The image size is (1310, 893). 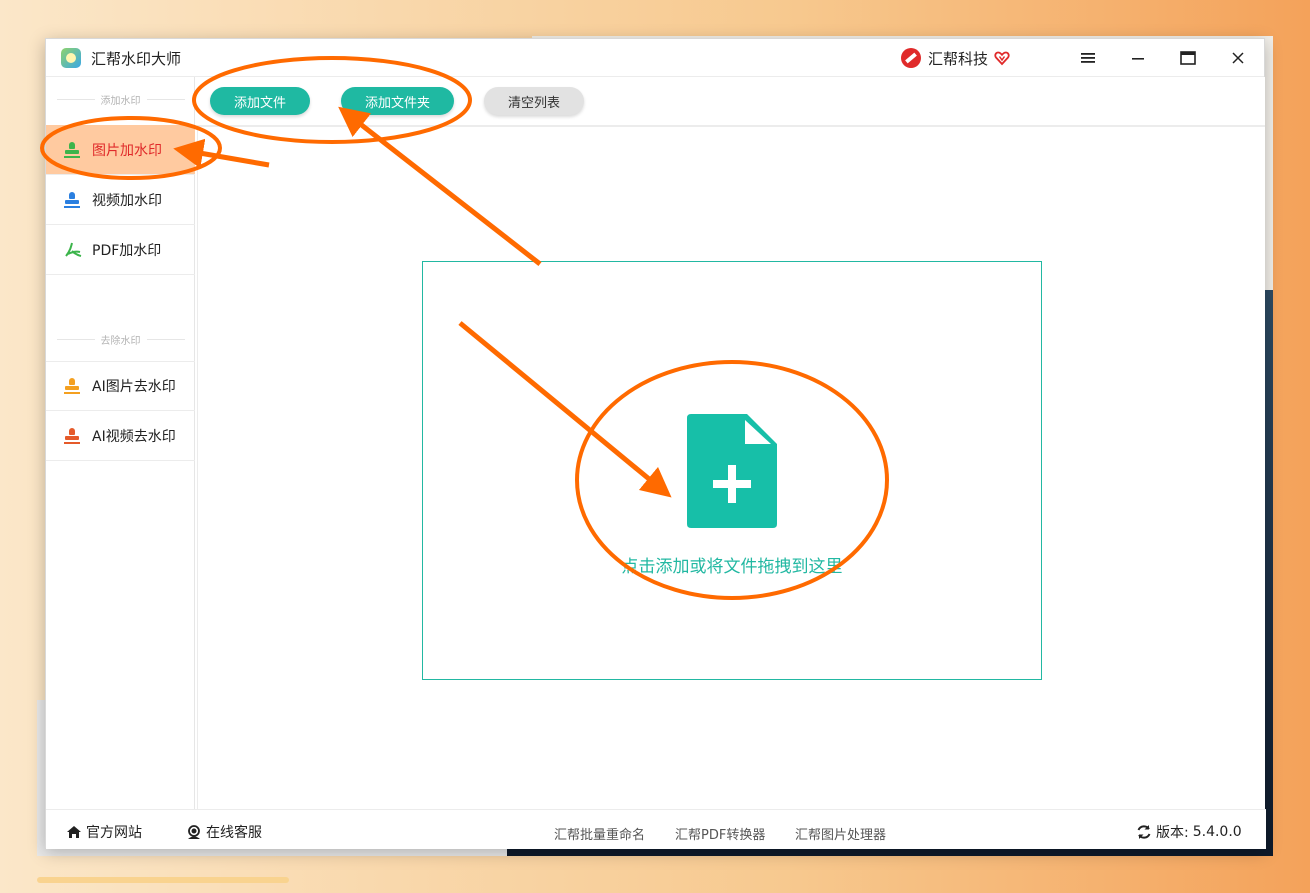 I want to click on sidebar-item-label: AI视频去水印, so click(x=134, y=436).